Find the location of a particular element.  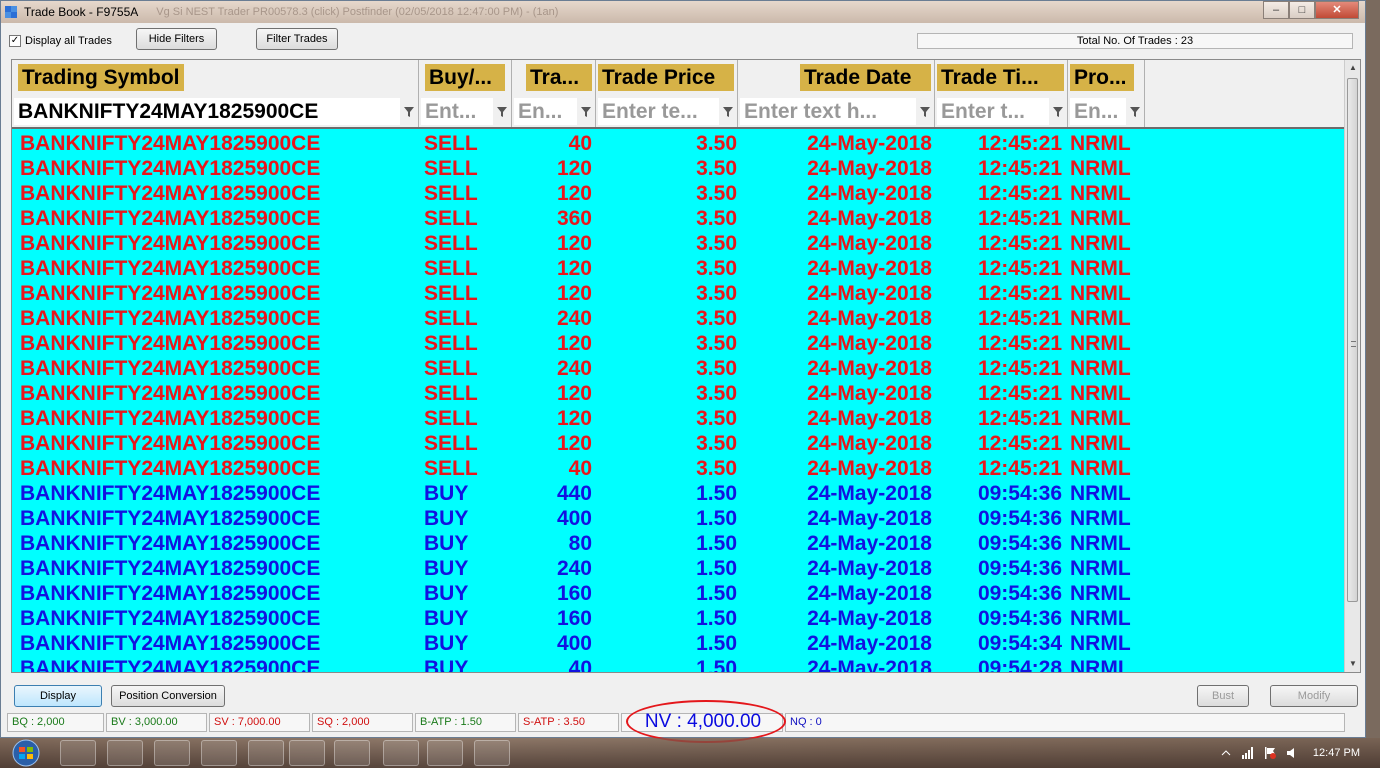

show-hidden-icons-chevron-icon is located at coordinates (1226, 753).